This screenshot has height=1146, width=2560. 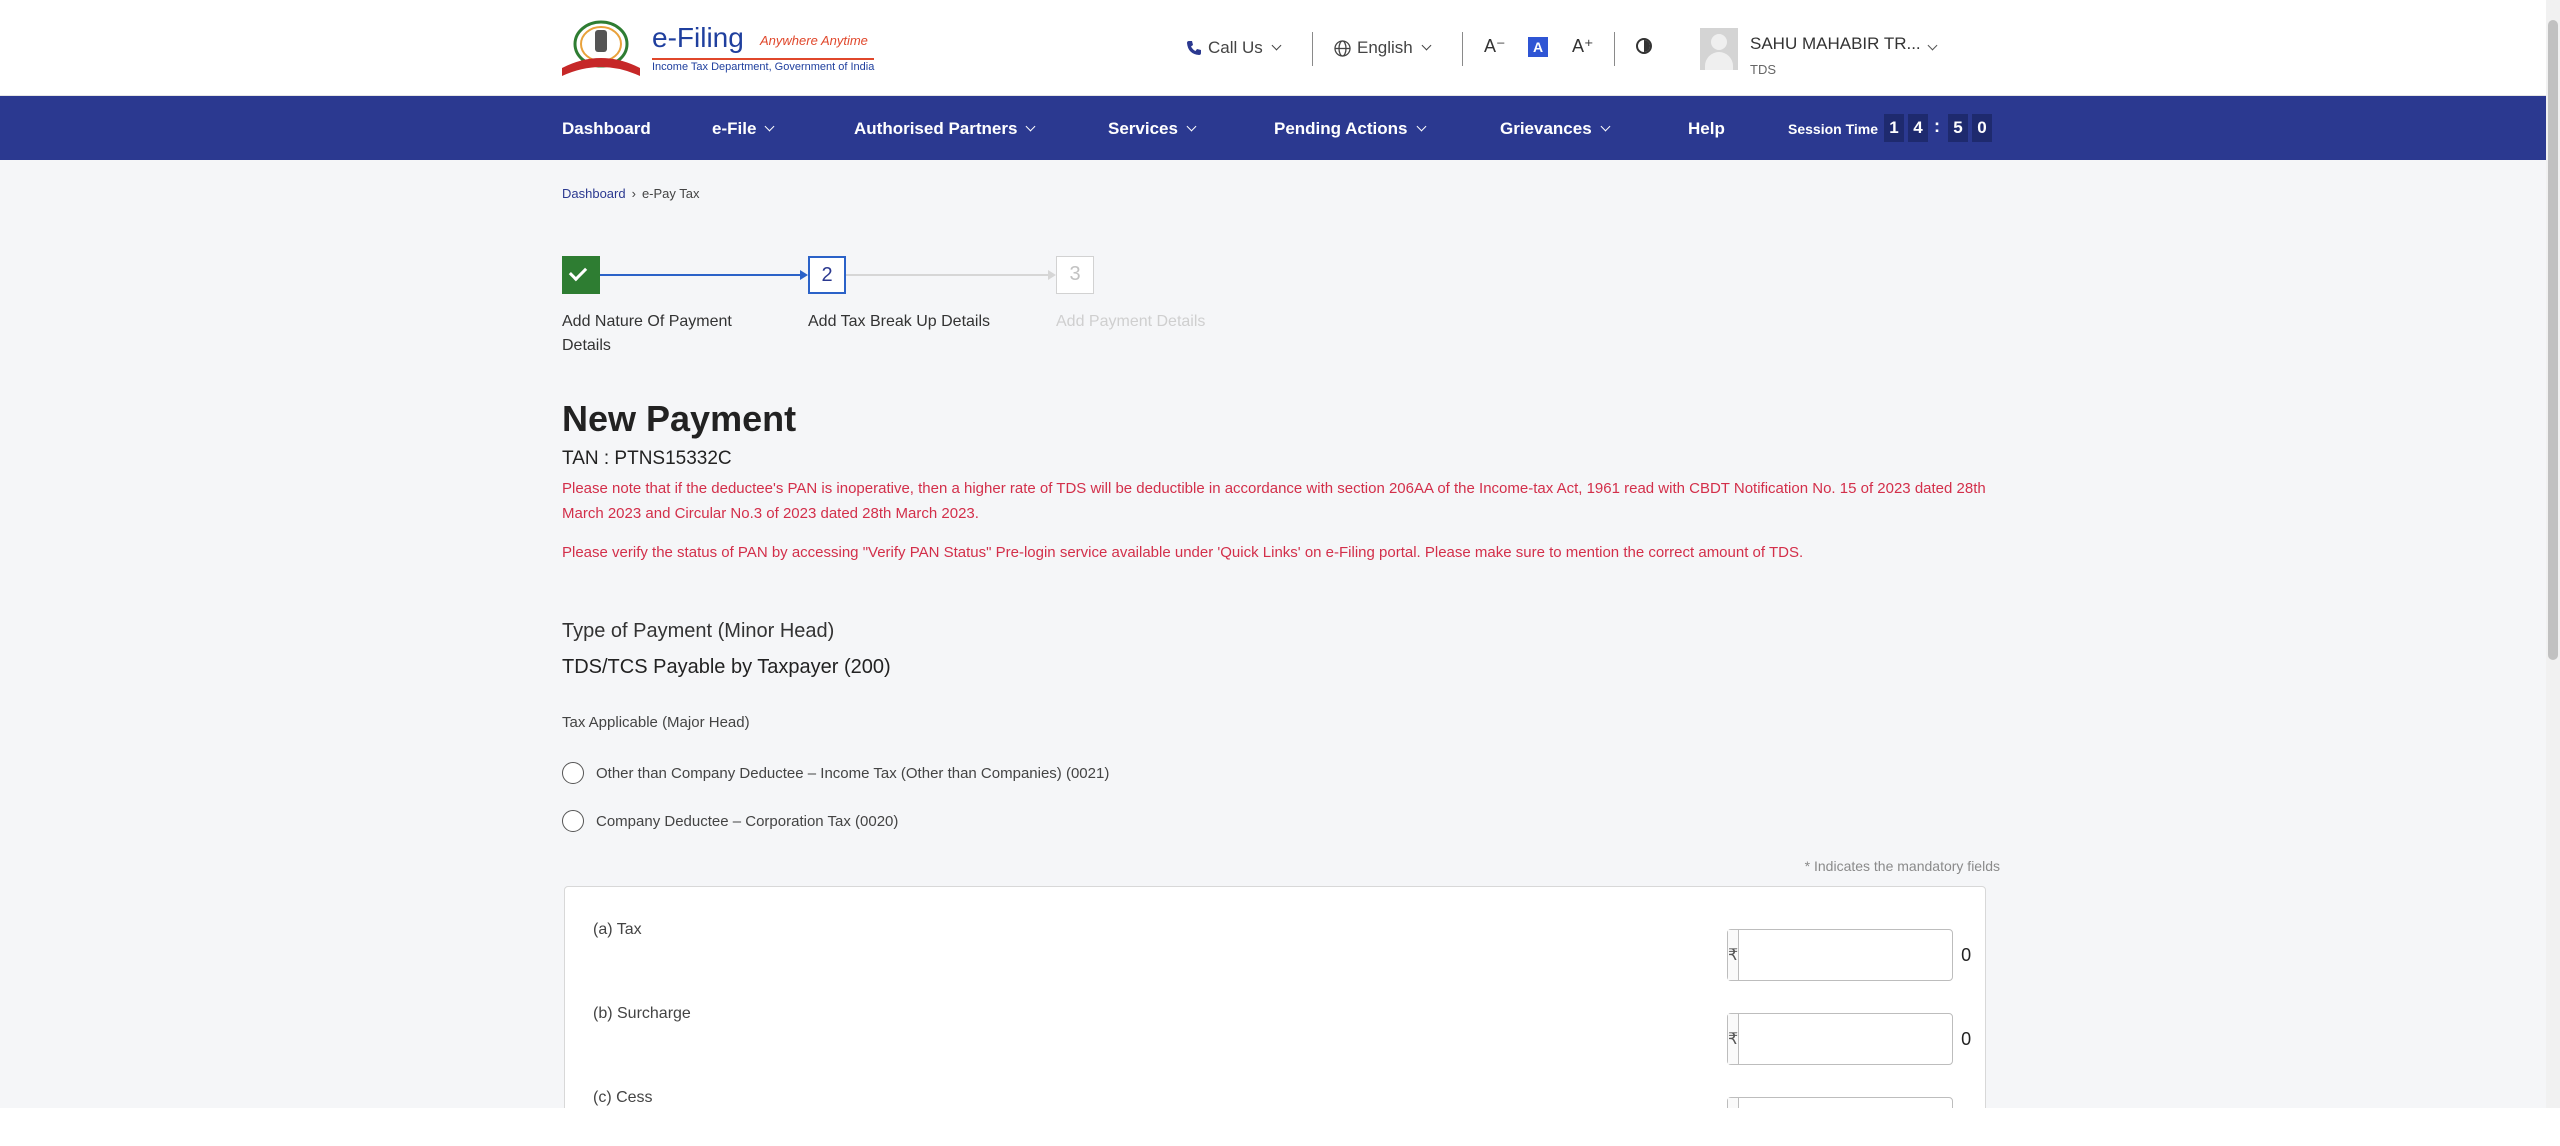 I want to click on call-us-label: Call Us, so click(x=1235, y=47).